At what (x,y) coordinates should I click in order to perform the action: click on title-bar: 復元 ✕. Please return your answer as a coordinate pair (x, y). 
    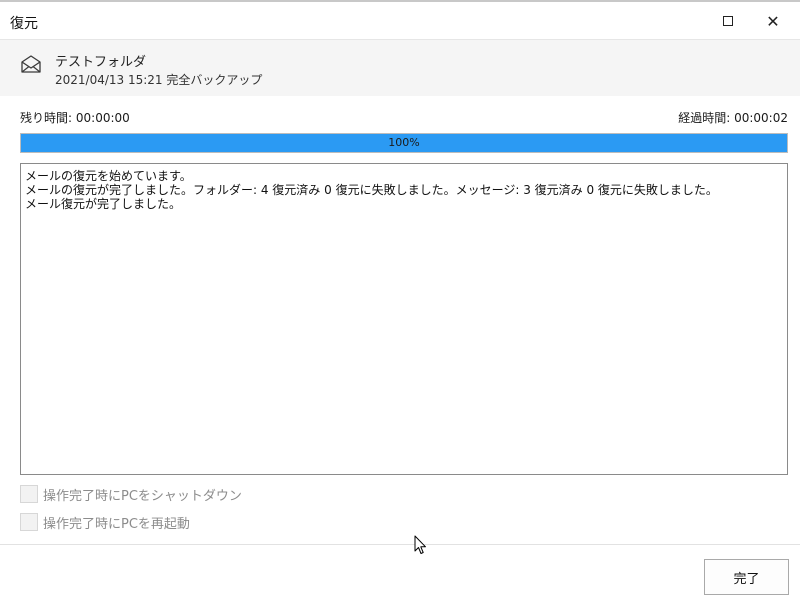
    Looking at the image, I should click on (400, 21).